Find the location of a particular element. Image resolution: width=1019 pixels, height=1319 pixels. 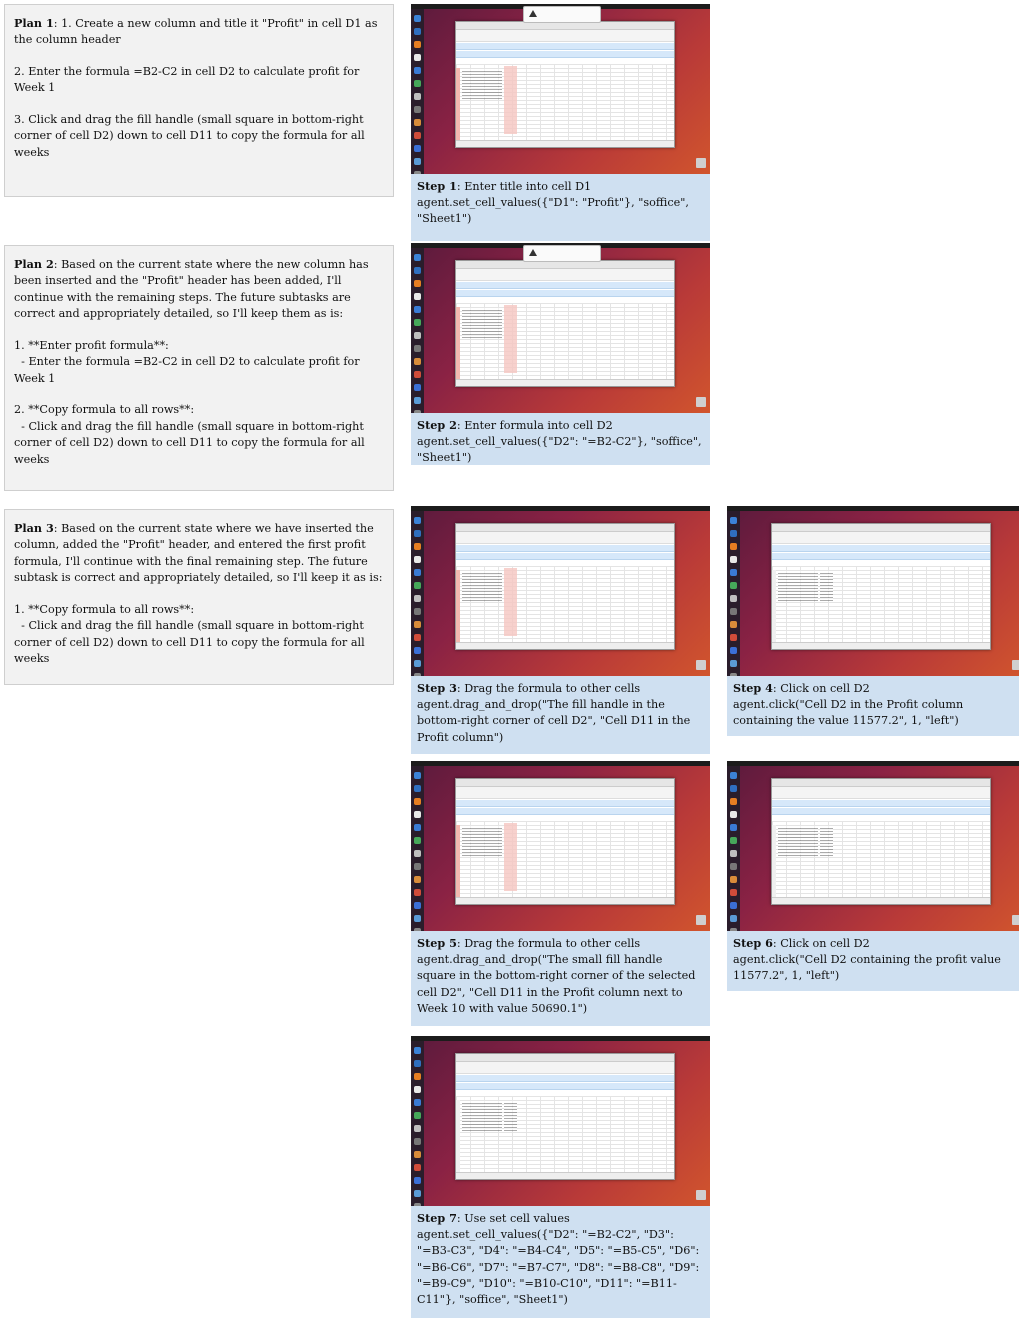

plan-line-text: 1. **Enter profit formula**: is located at coordinates (91, 345).